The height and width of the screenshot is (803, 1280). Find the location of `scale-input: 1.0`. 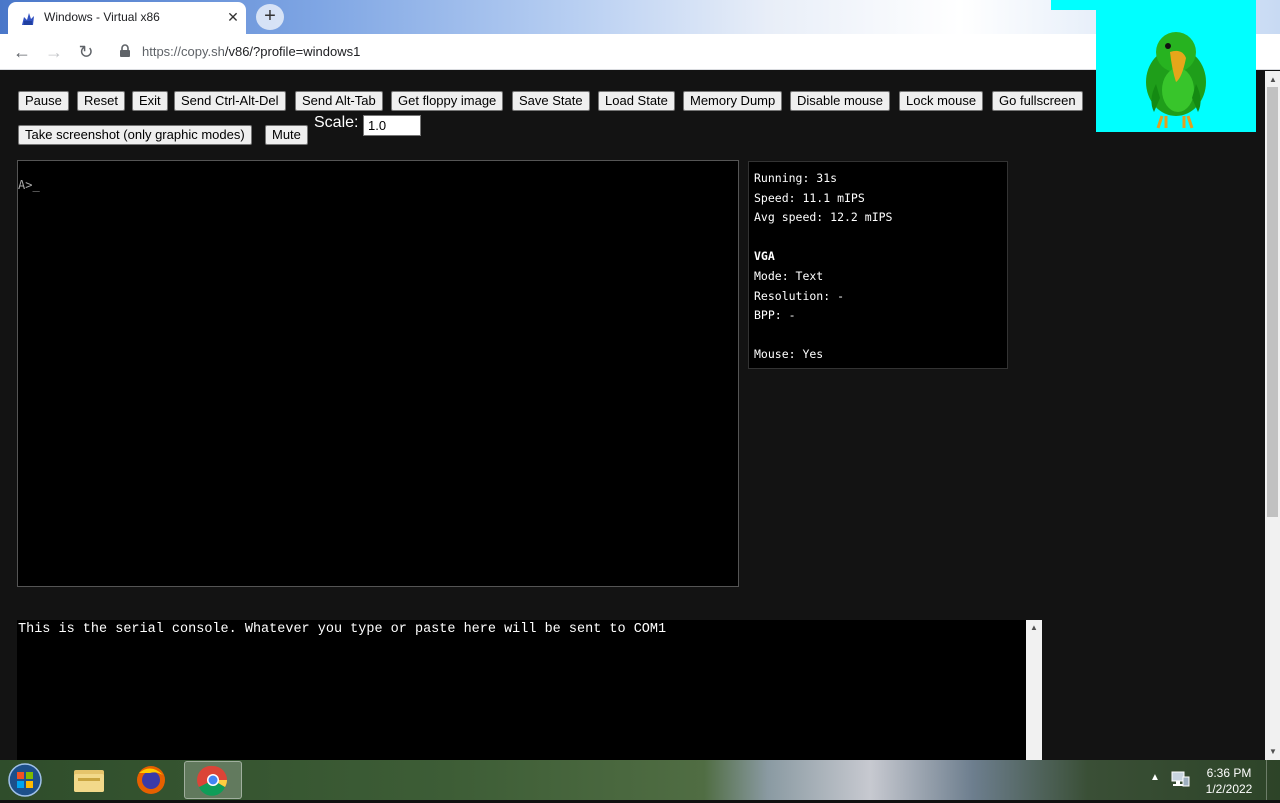

scale-input: 1.0 is located at coordinates (392, 125).